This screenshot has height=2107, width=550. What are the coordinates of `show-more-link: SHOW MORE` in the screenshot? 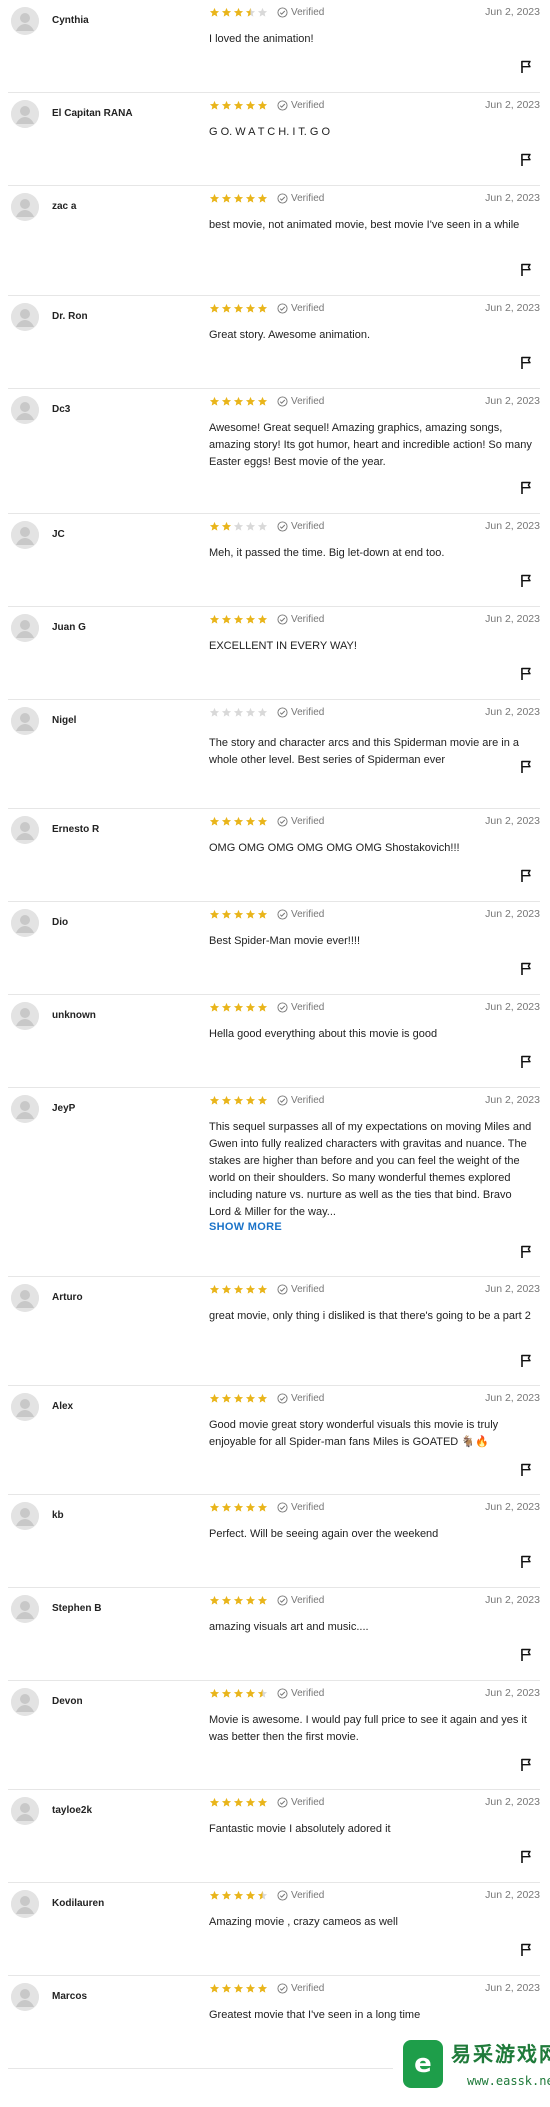 It's located at (245, 1227).